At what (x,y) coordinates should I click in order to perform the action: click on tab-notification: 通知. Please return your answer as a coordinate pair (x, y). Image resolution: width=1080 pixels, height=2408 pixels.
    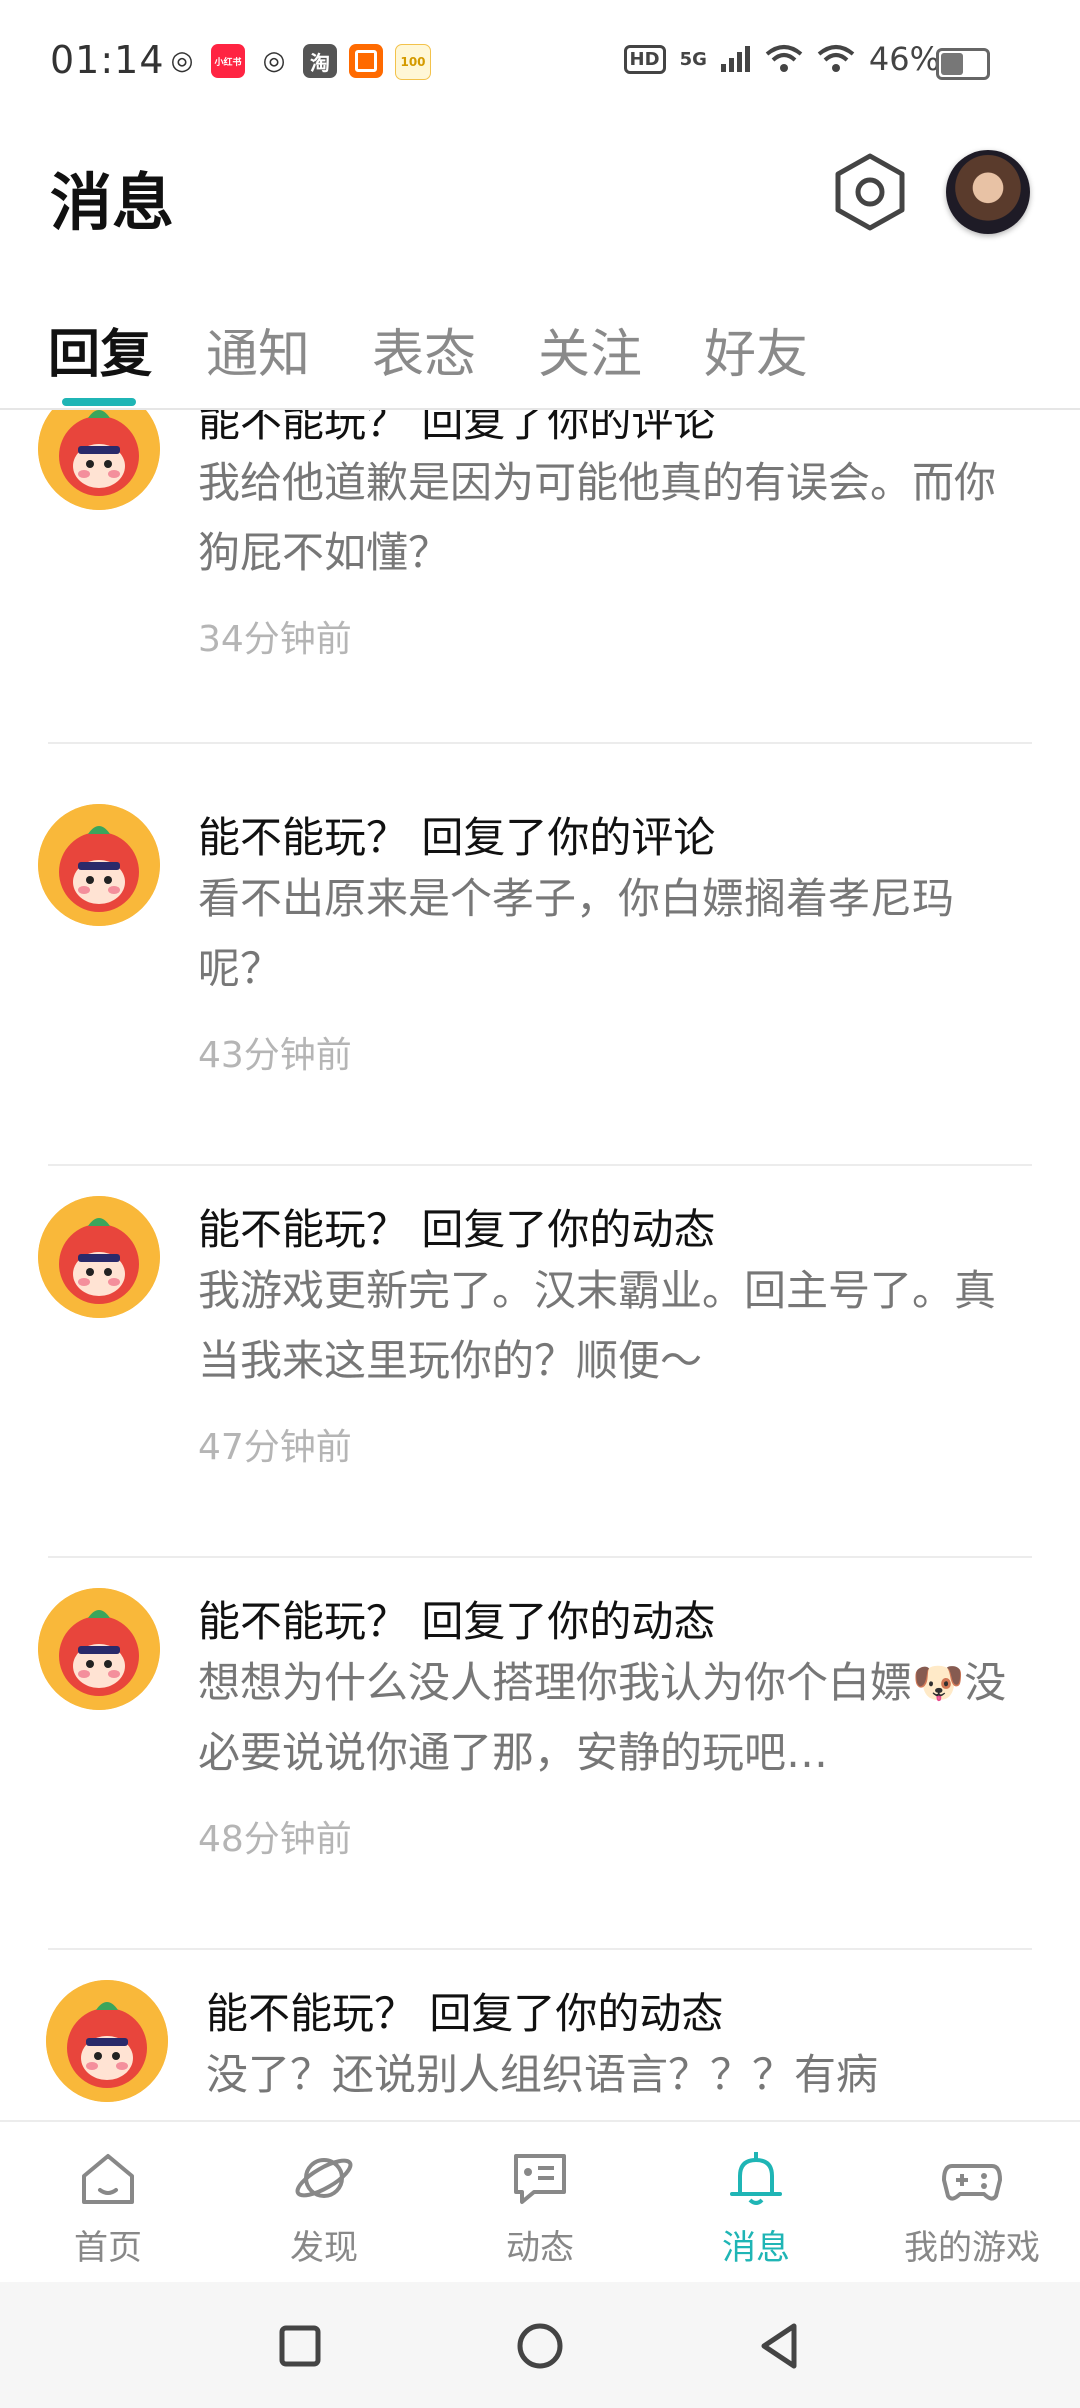
    Looking at the image, I should click on (258, 349).